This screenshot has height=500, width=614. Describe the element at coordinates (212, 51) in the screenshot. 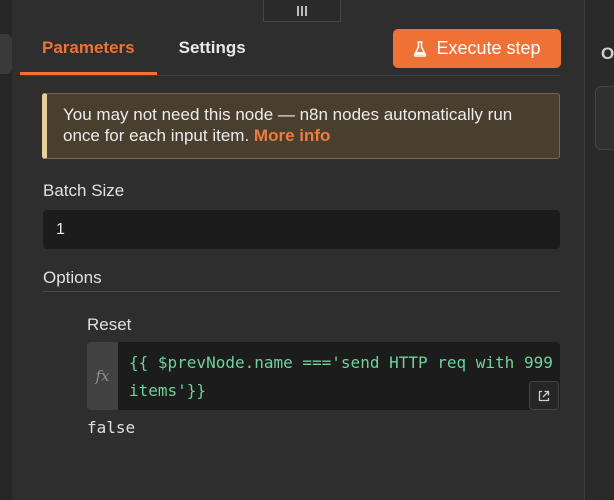

I see `tab-settings: Settings` at that location.